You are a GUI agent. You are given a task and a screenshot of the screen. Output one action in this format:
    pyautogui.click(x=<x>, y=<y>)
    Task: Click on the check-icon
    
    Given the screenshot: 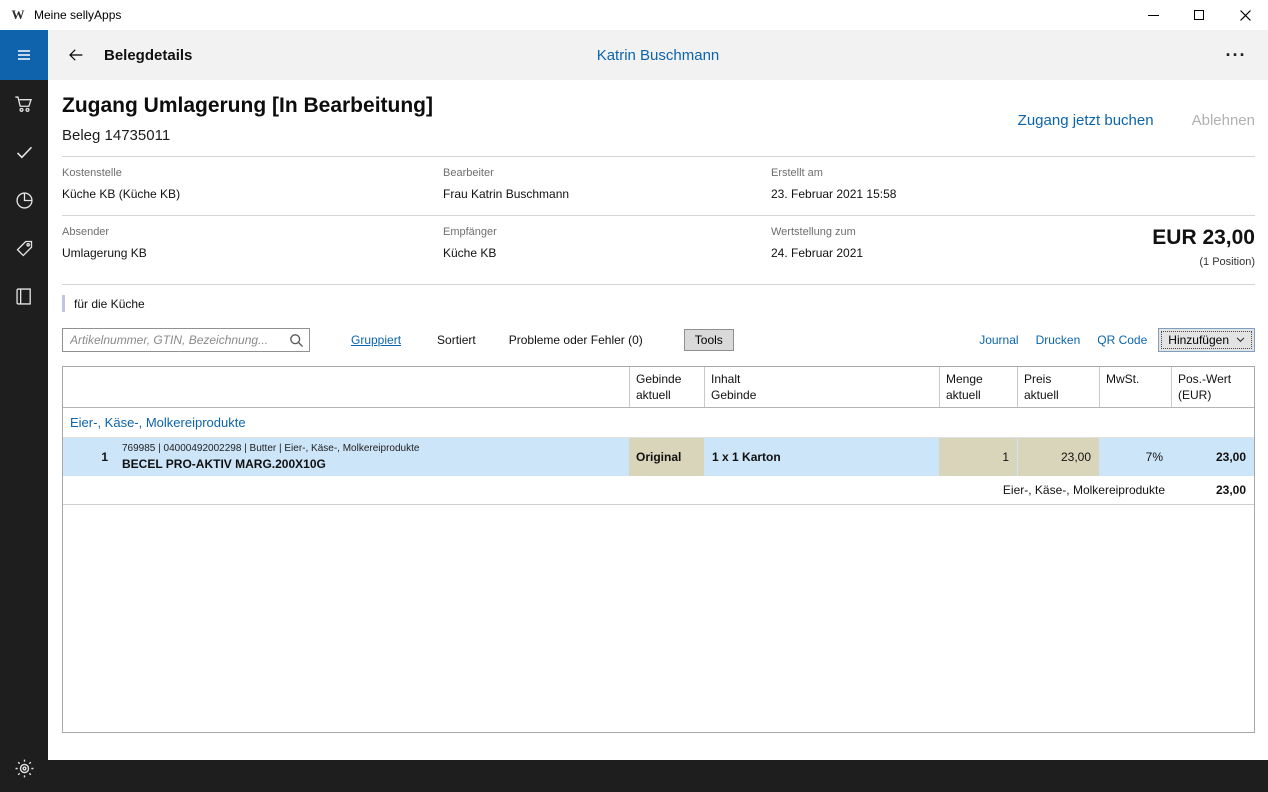 What is the action you would take?
    pyautogui.click(x=24, y=152)
    